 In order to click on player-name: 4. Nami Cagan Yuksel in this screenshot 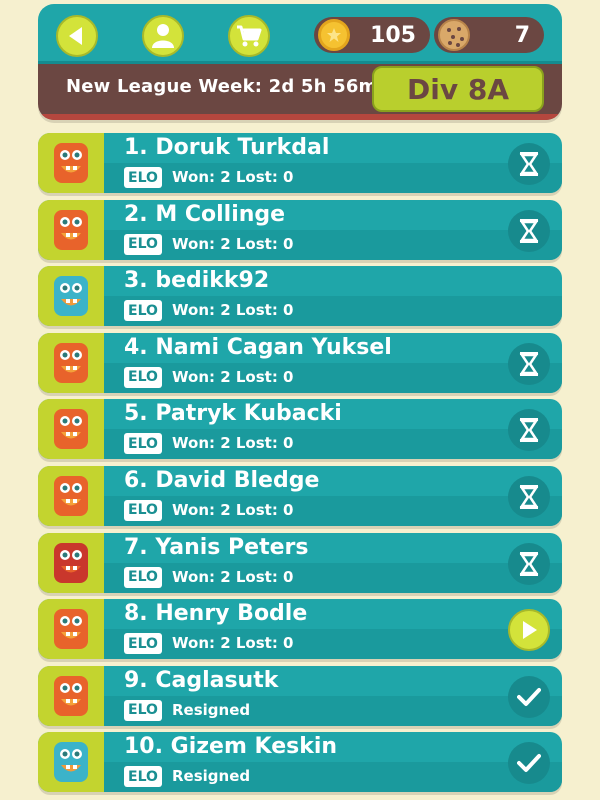, I will do `click(258, 347)`.